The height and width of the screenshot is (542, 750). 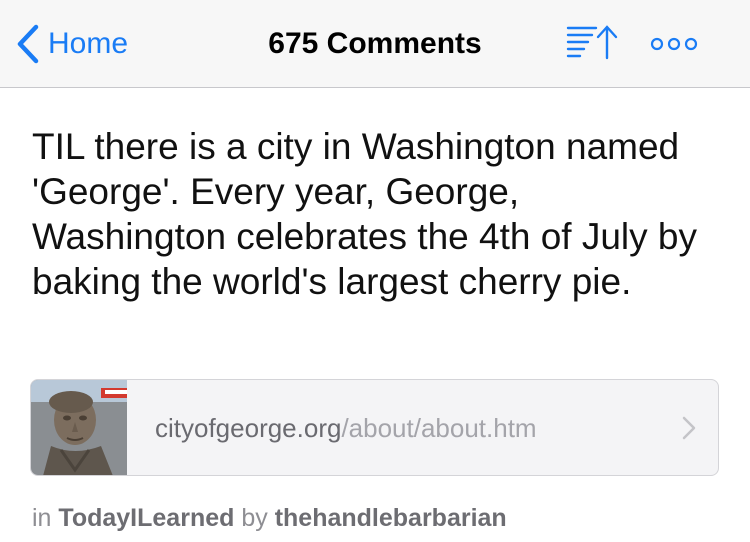 I want to click on sort-button, so click(x=593, y=44).